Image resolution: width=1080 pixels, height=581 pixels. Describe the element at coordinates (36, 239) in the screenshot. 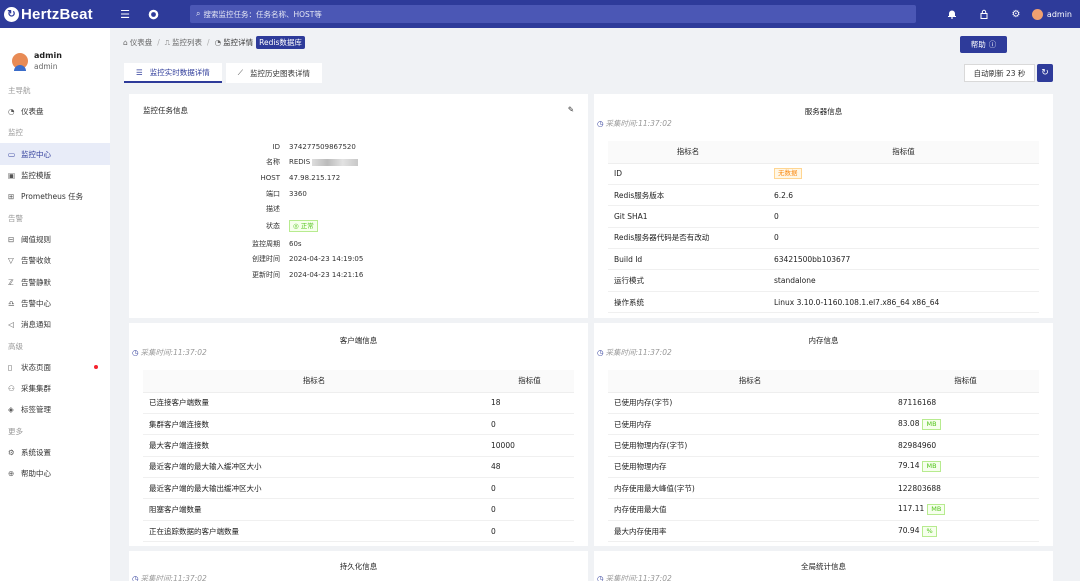

I see `sidebar-item-label: 阈值规则` at that location.